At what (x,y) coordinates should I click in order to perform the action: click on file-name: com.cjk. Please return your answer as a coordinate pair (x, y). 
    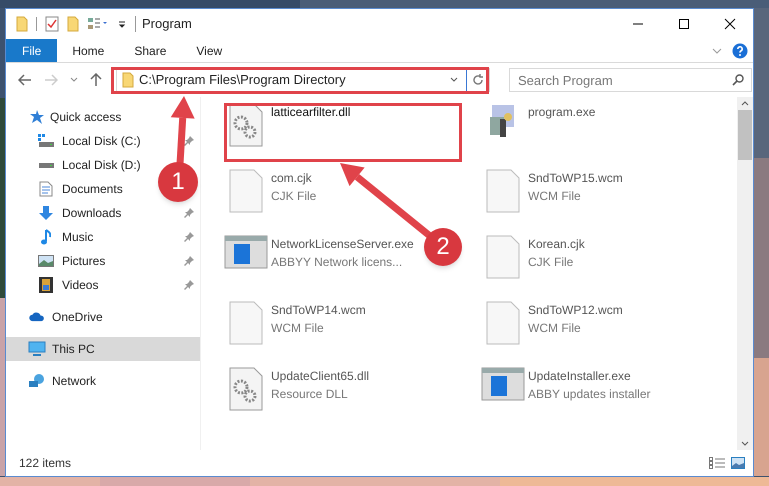
    Looking at the image, I should click on (293, 178).